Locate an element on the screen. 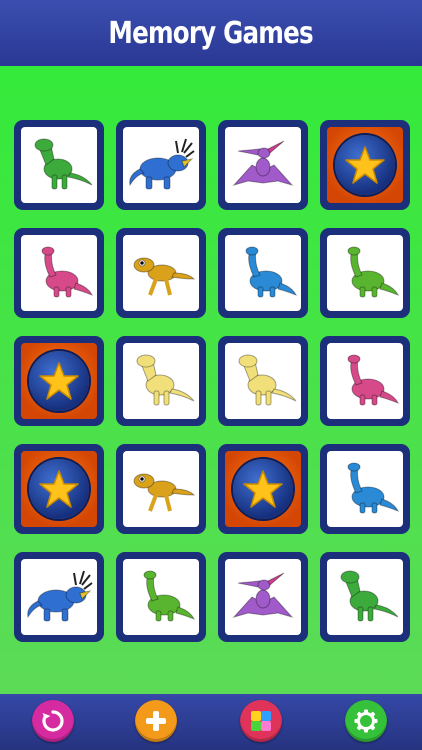  restart-icon is located at coordinates (53, 721).